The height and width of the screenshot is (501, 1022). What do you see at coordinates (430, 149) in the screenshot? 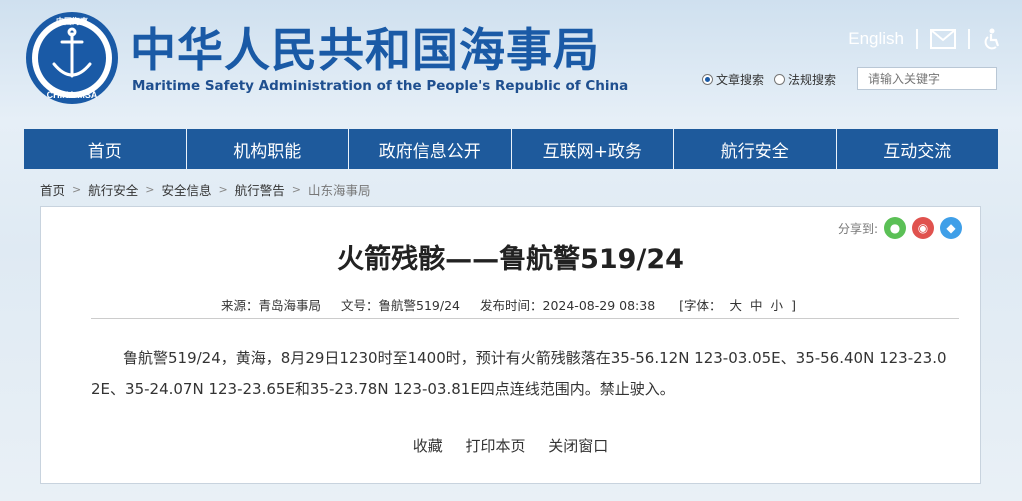
I see `nav-item-gov-info: 政府信息公开` at bounding box center [430, 149].